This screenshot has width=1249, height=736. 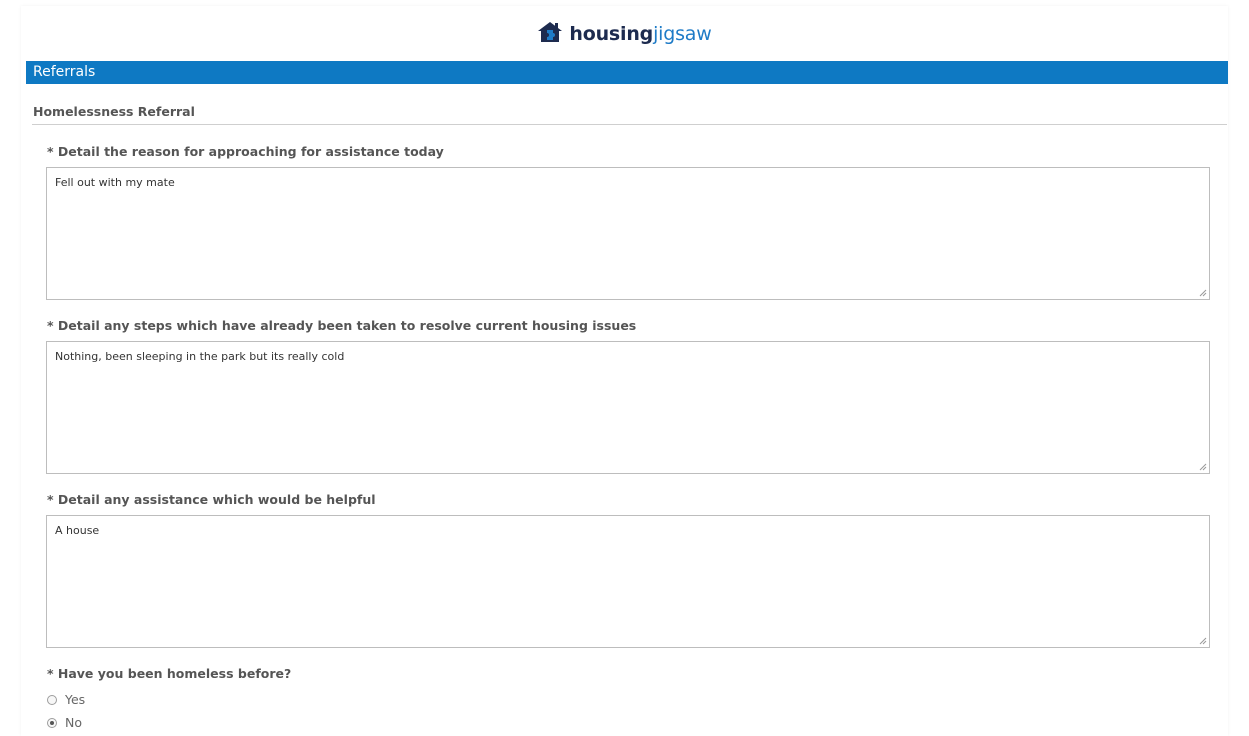 I want to click on logo: housingjigsaw, so click(x=624, y=34).